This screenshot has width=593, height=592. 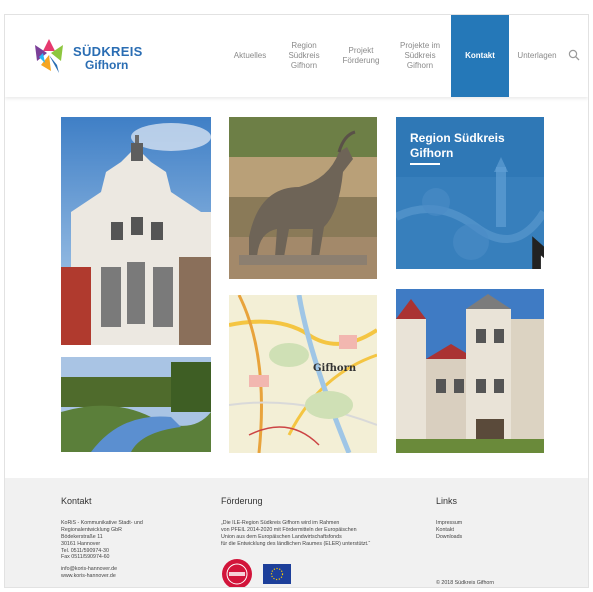 I want to click on tile-castle-courtyard, so click(x=470, y=371).